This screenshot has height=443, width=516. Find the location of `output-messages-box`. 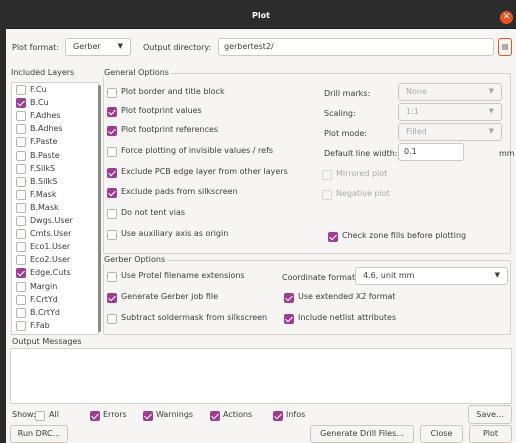

output-messages-box is located at coordinates (261, 376).